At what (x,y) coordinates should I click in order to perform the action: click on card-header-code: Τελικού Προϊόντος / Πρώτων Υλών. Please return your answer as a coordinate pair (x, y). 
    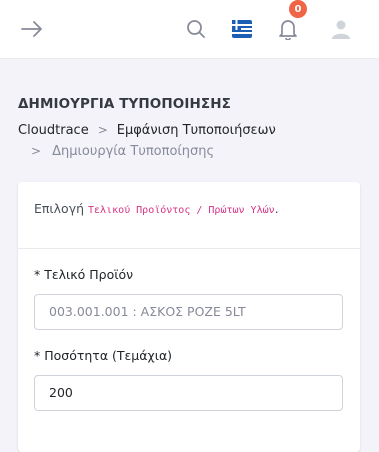
    Looking at the image, I should click on (181, 210).